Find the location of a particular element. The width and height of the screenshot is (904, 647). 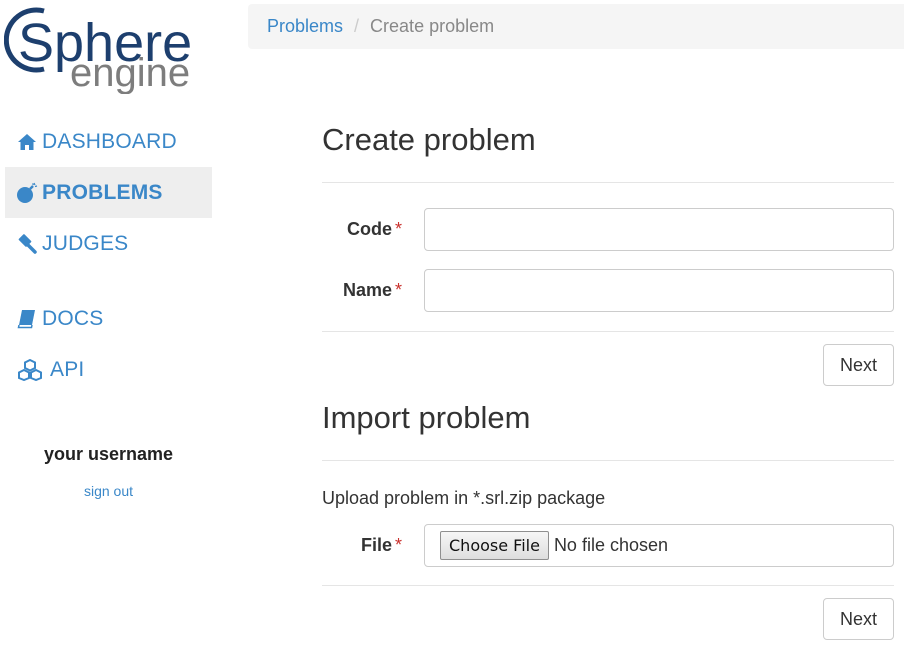

sidebar-item-label: DASHBOARD is located at coordinates (109, 141).